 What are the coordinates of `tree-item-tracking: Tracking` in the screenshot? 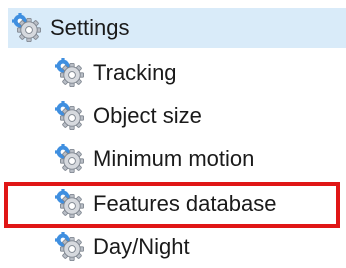 It's located at (116, 73).